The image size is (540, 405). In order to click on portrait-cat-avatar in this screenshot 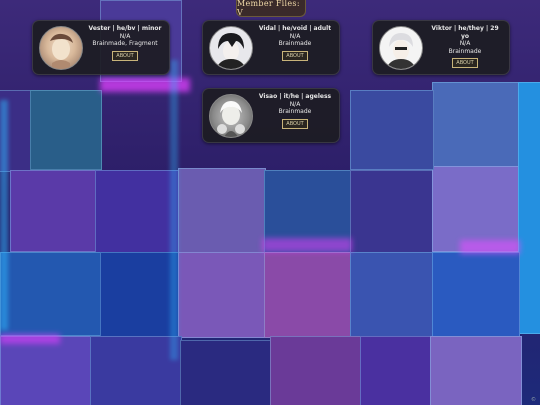, I will do `click(61, 48)`.